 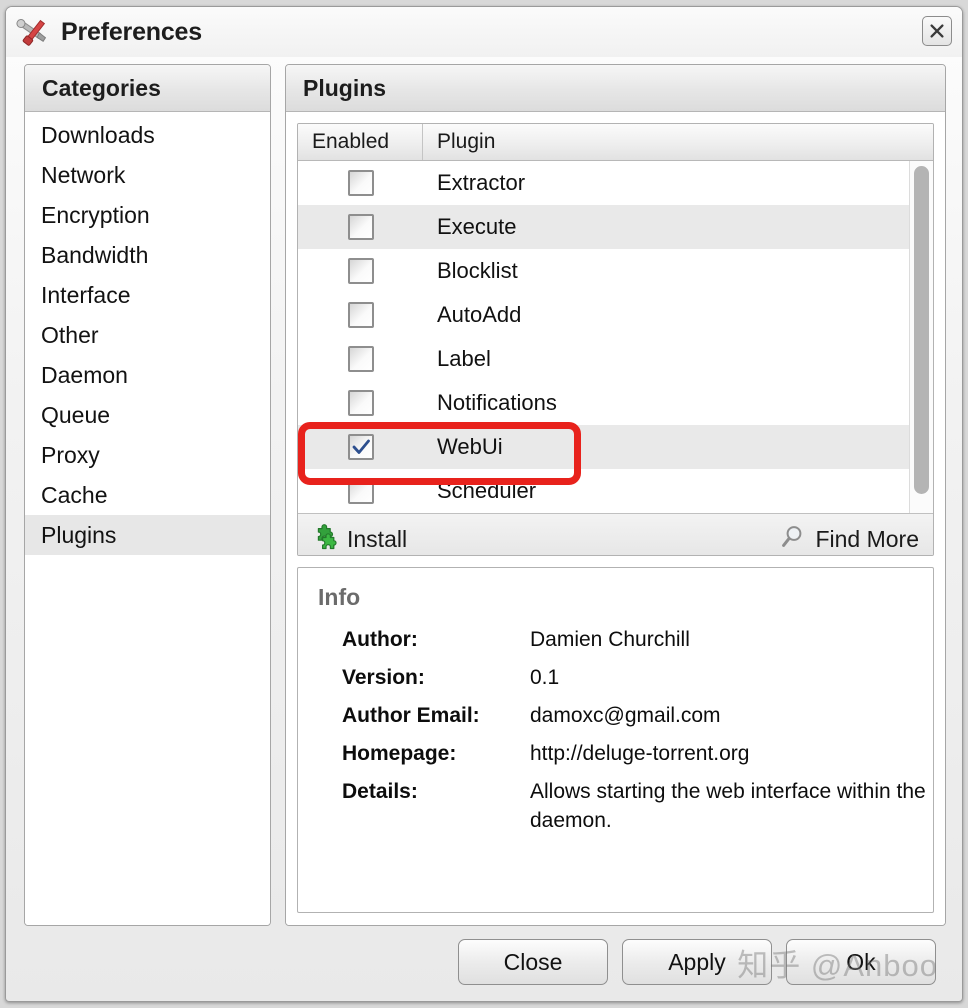 What do you see at coordinates (34, 32) in the screenshot?
I see `wrench-screwdriver-icon` at bounding box center [34, 32].